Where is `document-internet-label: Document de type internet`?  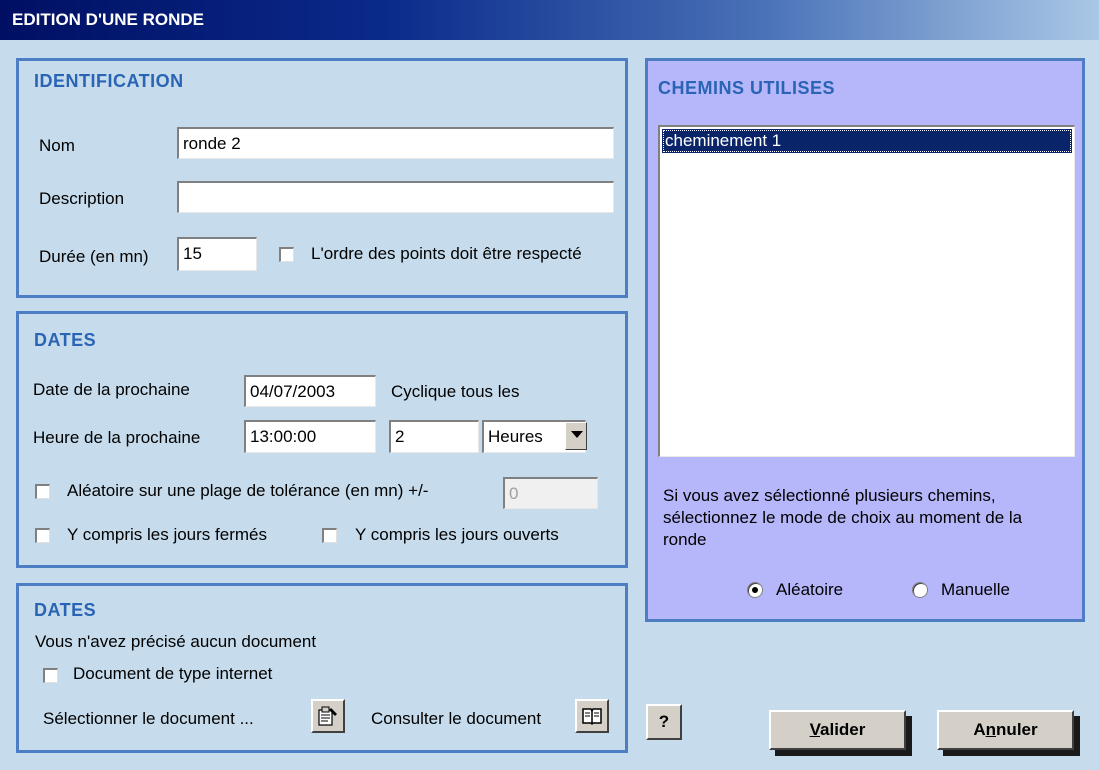
document-internet-label: Document de type internet is located at coordinates (172, 674).